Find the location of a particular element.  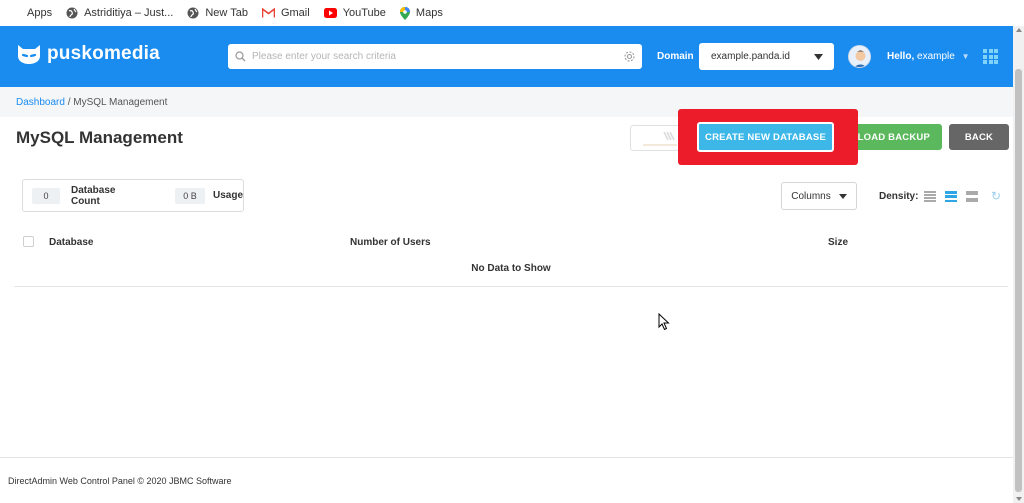

domain-label: Domain is located at coordinates (675, 56).